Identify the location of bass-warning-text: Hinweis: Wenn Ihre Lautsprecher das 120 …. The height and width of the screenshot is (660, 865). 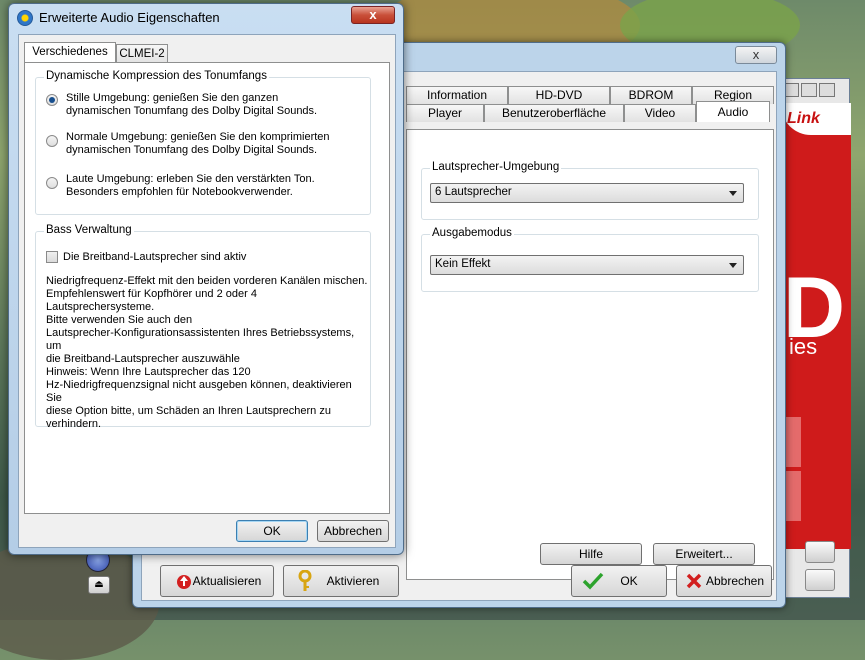
(199, 398).